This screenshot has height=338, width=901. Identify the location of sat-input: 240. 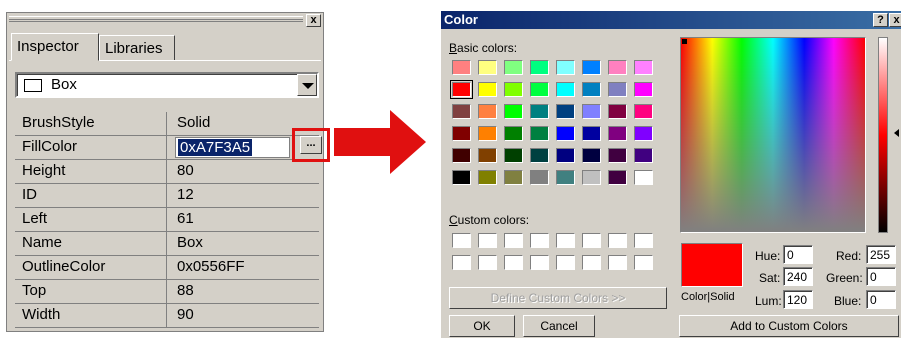
(798, 276).